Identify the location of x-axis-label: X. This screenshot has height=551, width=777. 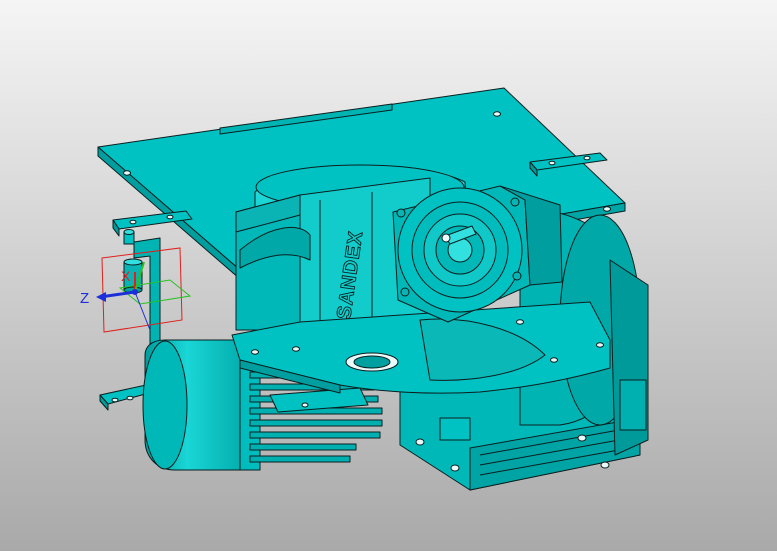
(126, 276).